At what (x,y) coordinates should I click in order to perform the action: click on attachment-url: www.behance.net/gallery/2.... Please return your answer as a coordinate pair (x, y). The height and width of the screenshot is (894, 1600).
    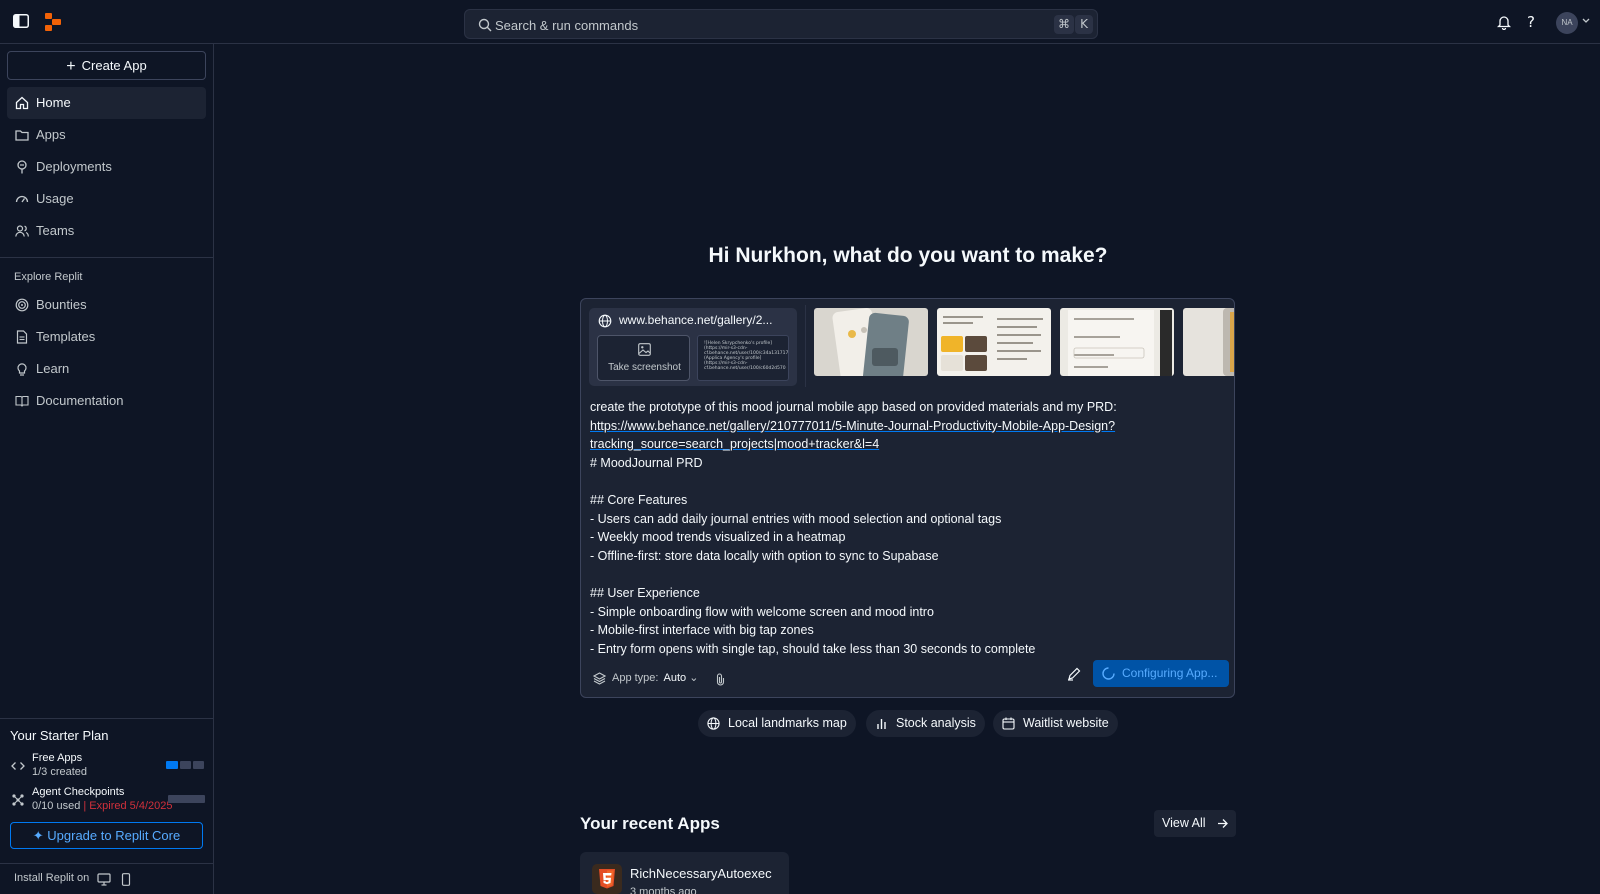
    Looking at the image, I should click on (705, 320).